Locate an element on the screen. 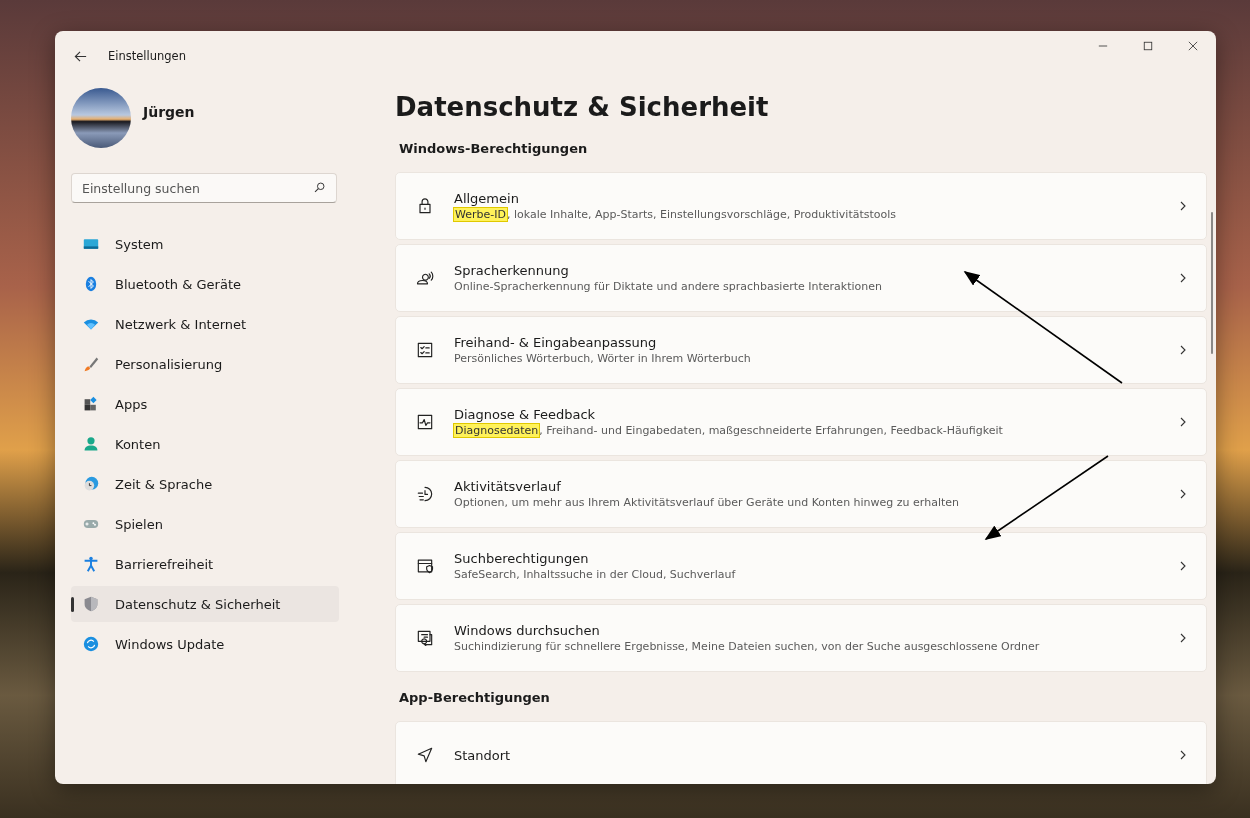 Image resolution: width=1250 pixels, height=818 pixels. window-title: Einstellungen is located at coordinates (147, 56).